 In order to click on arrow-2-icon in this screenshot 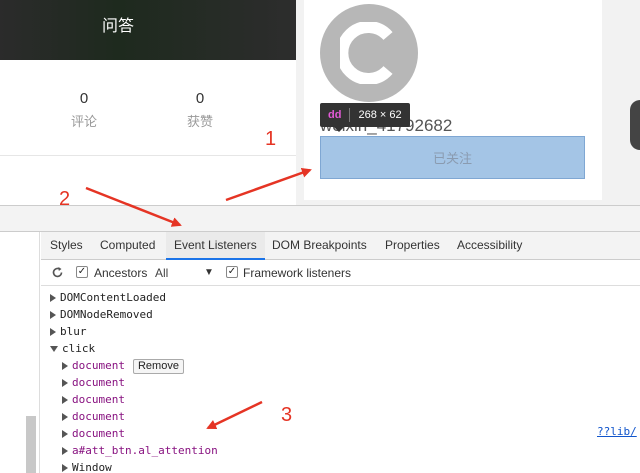, I will do `click(133, 206)`.